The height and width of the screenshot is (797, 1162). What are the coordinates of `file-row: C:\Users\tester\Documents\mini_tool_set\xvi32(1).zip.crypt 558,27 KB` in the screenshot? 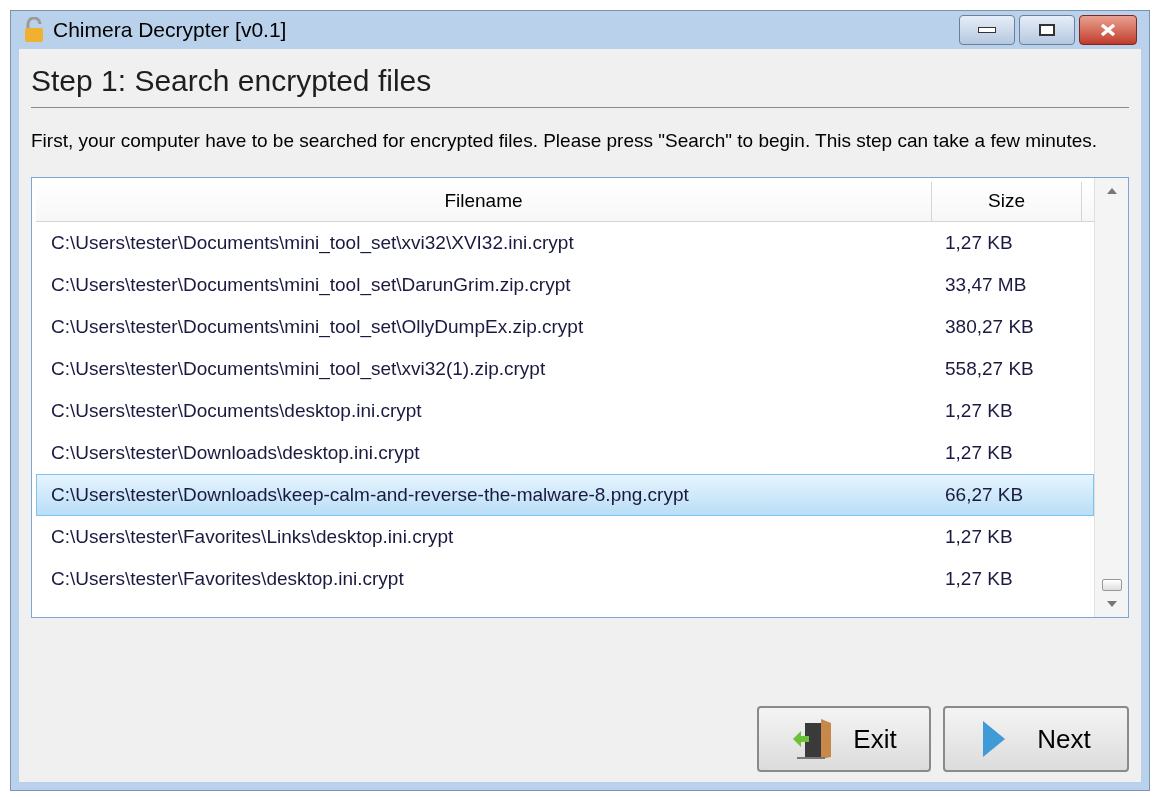 It's located at (565, 369).